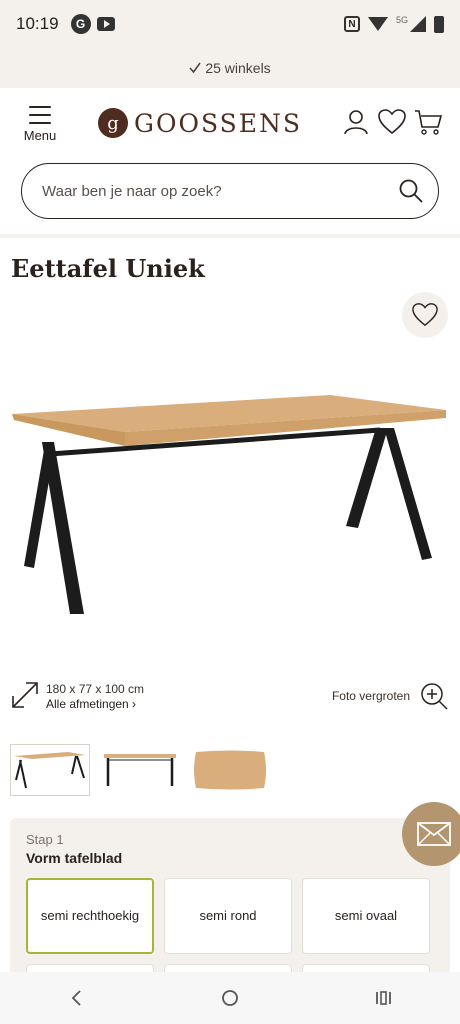 The height and width of the screenshot is (1024, 460). I want to click on zoom-in-icon, so click(434, 696).